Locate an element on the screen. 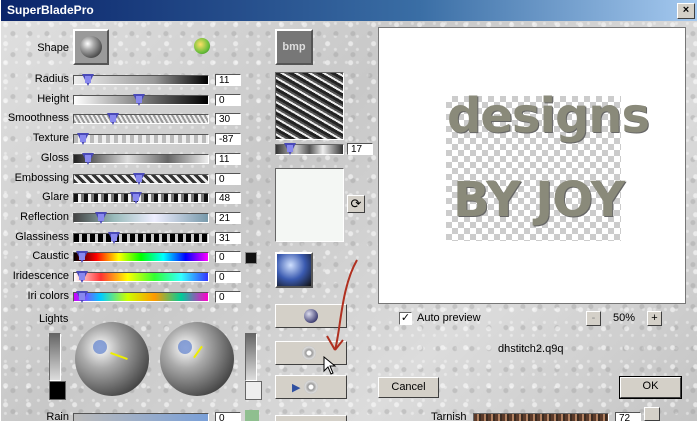 The image size is (697, 421). texture-scale-value: 17 is located at coordinates (360, 149).